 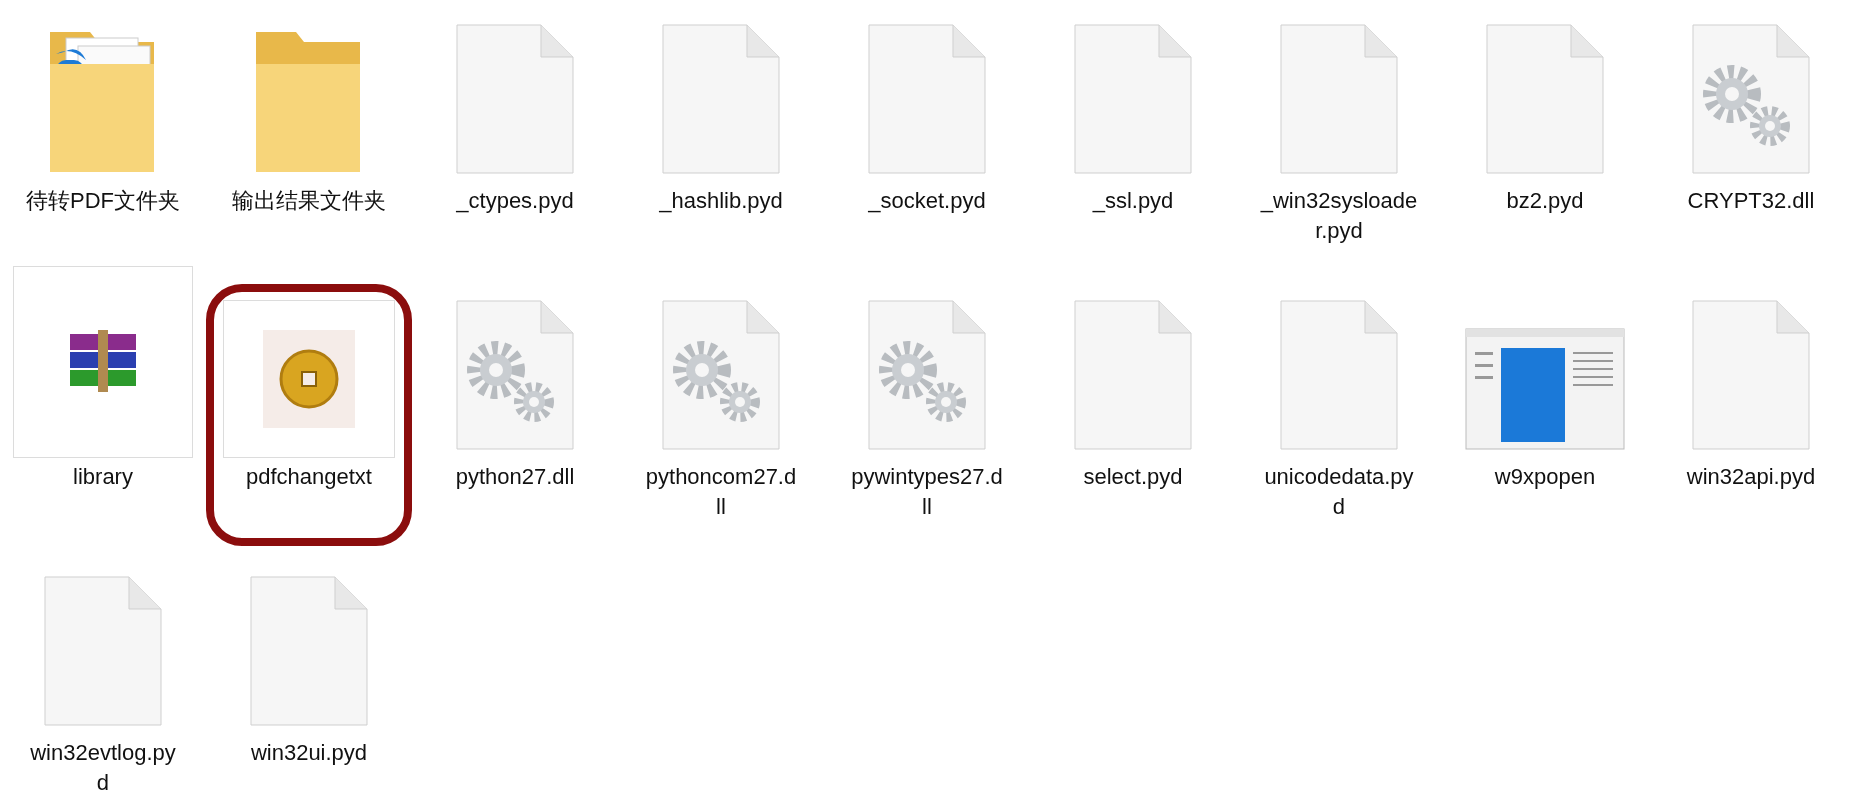 What do you see at coordinates (1545, 477) in the screenshot?
I see `file-name: w9xpopen` at bounding box center [1545, 477].